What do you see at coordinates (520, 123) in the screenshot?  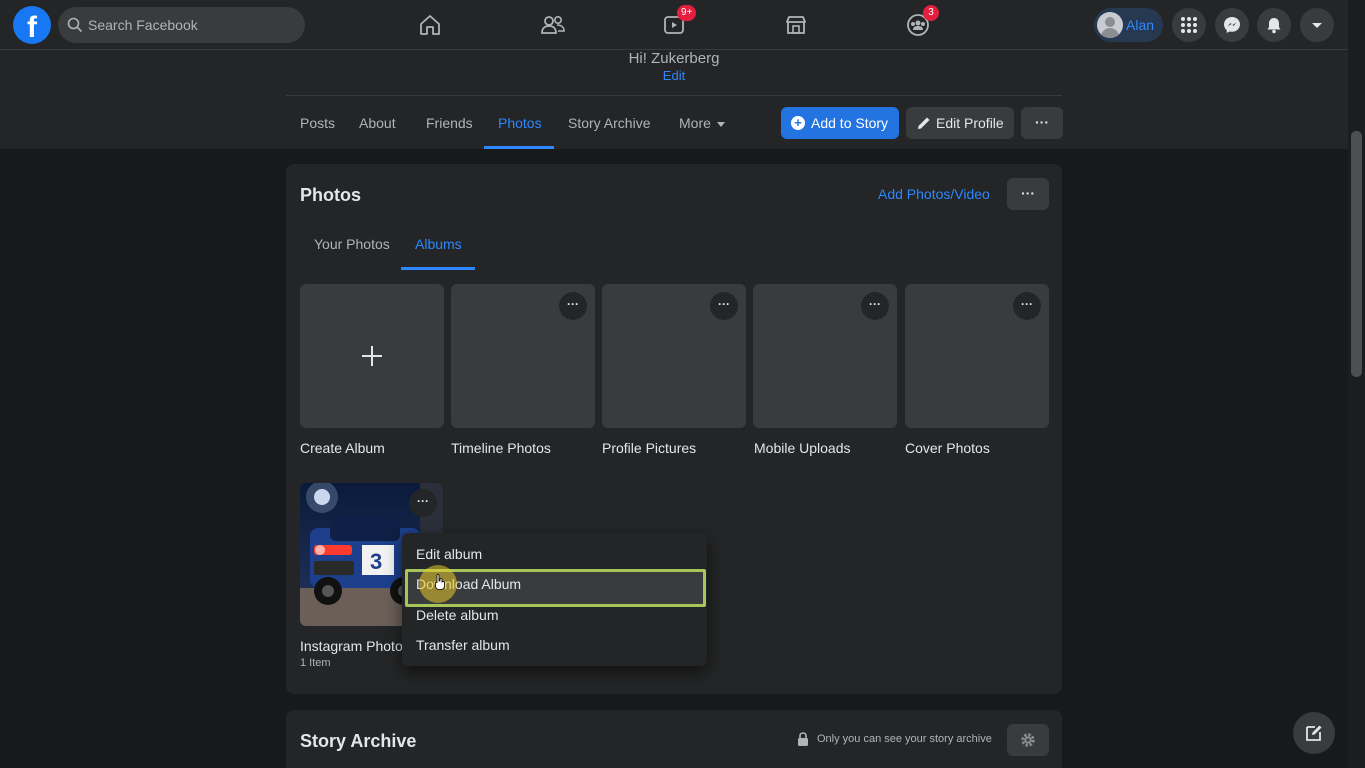 I see `tab-photos: Photos` at bounding box center [520, 123].